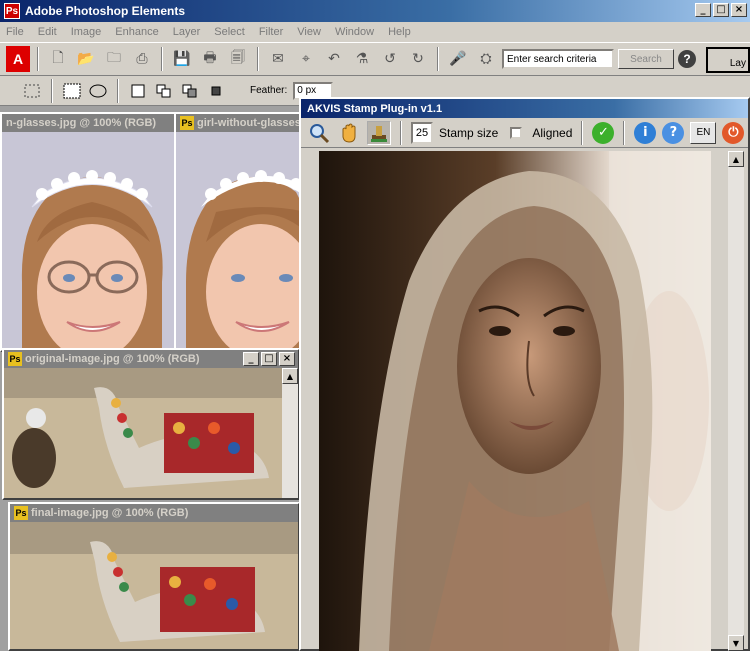  I want to click on step-backward-icon: ↶, so click(334, 59).